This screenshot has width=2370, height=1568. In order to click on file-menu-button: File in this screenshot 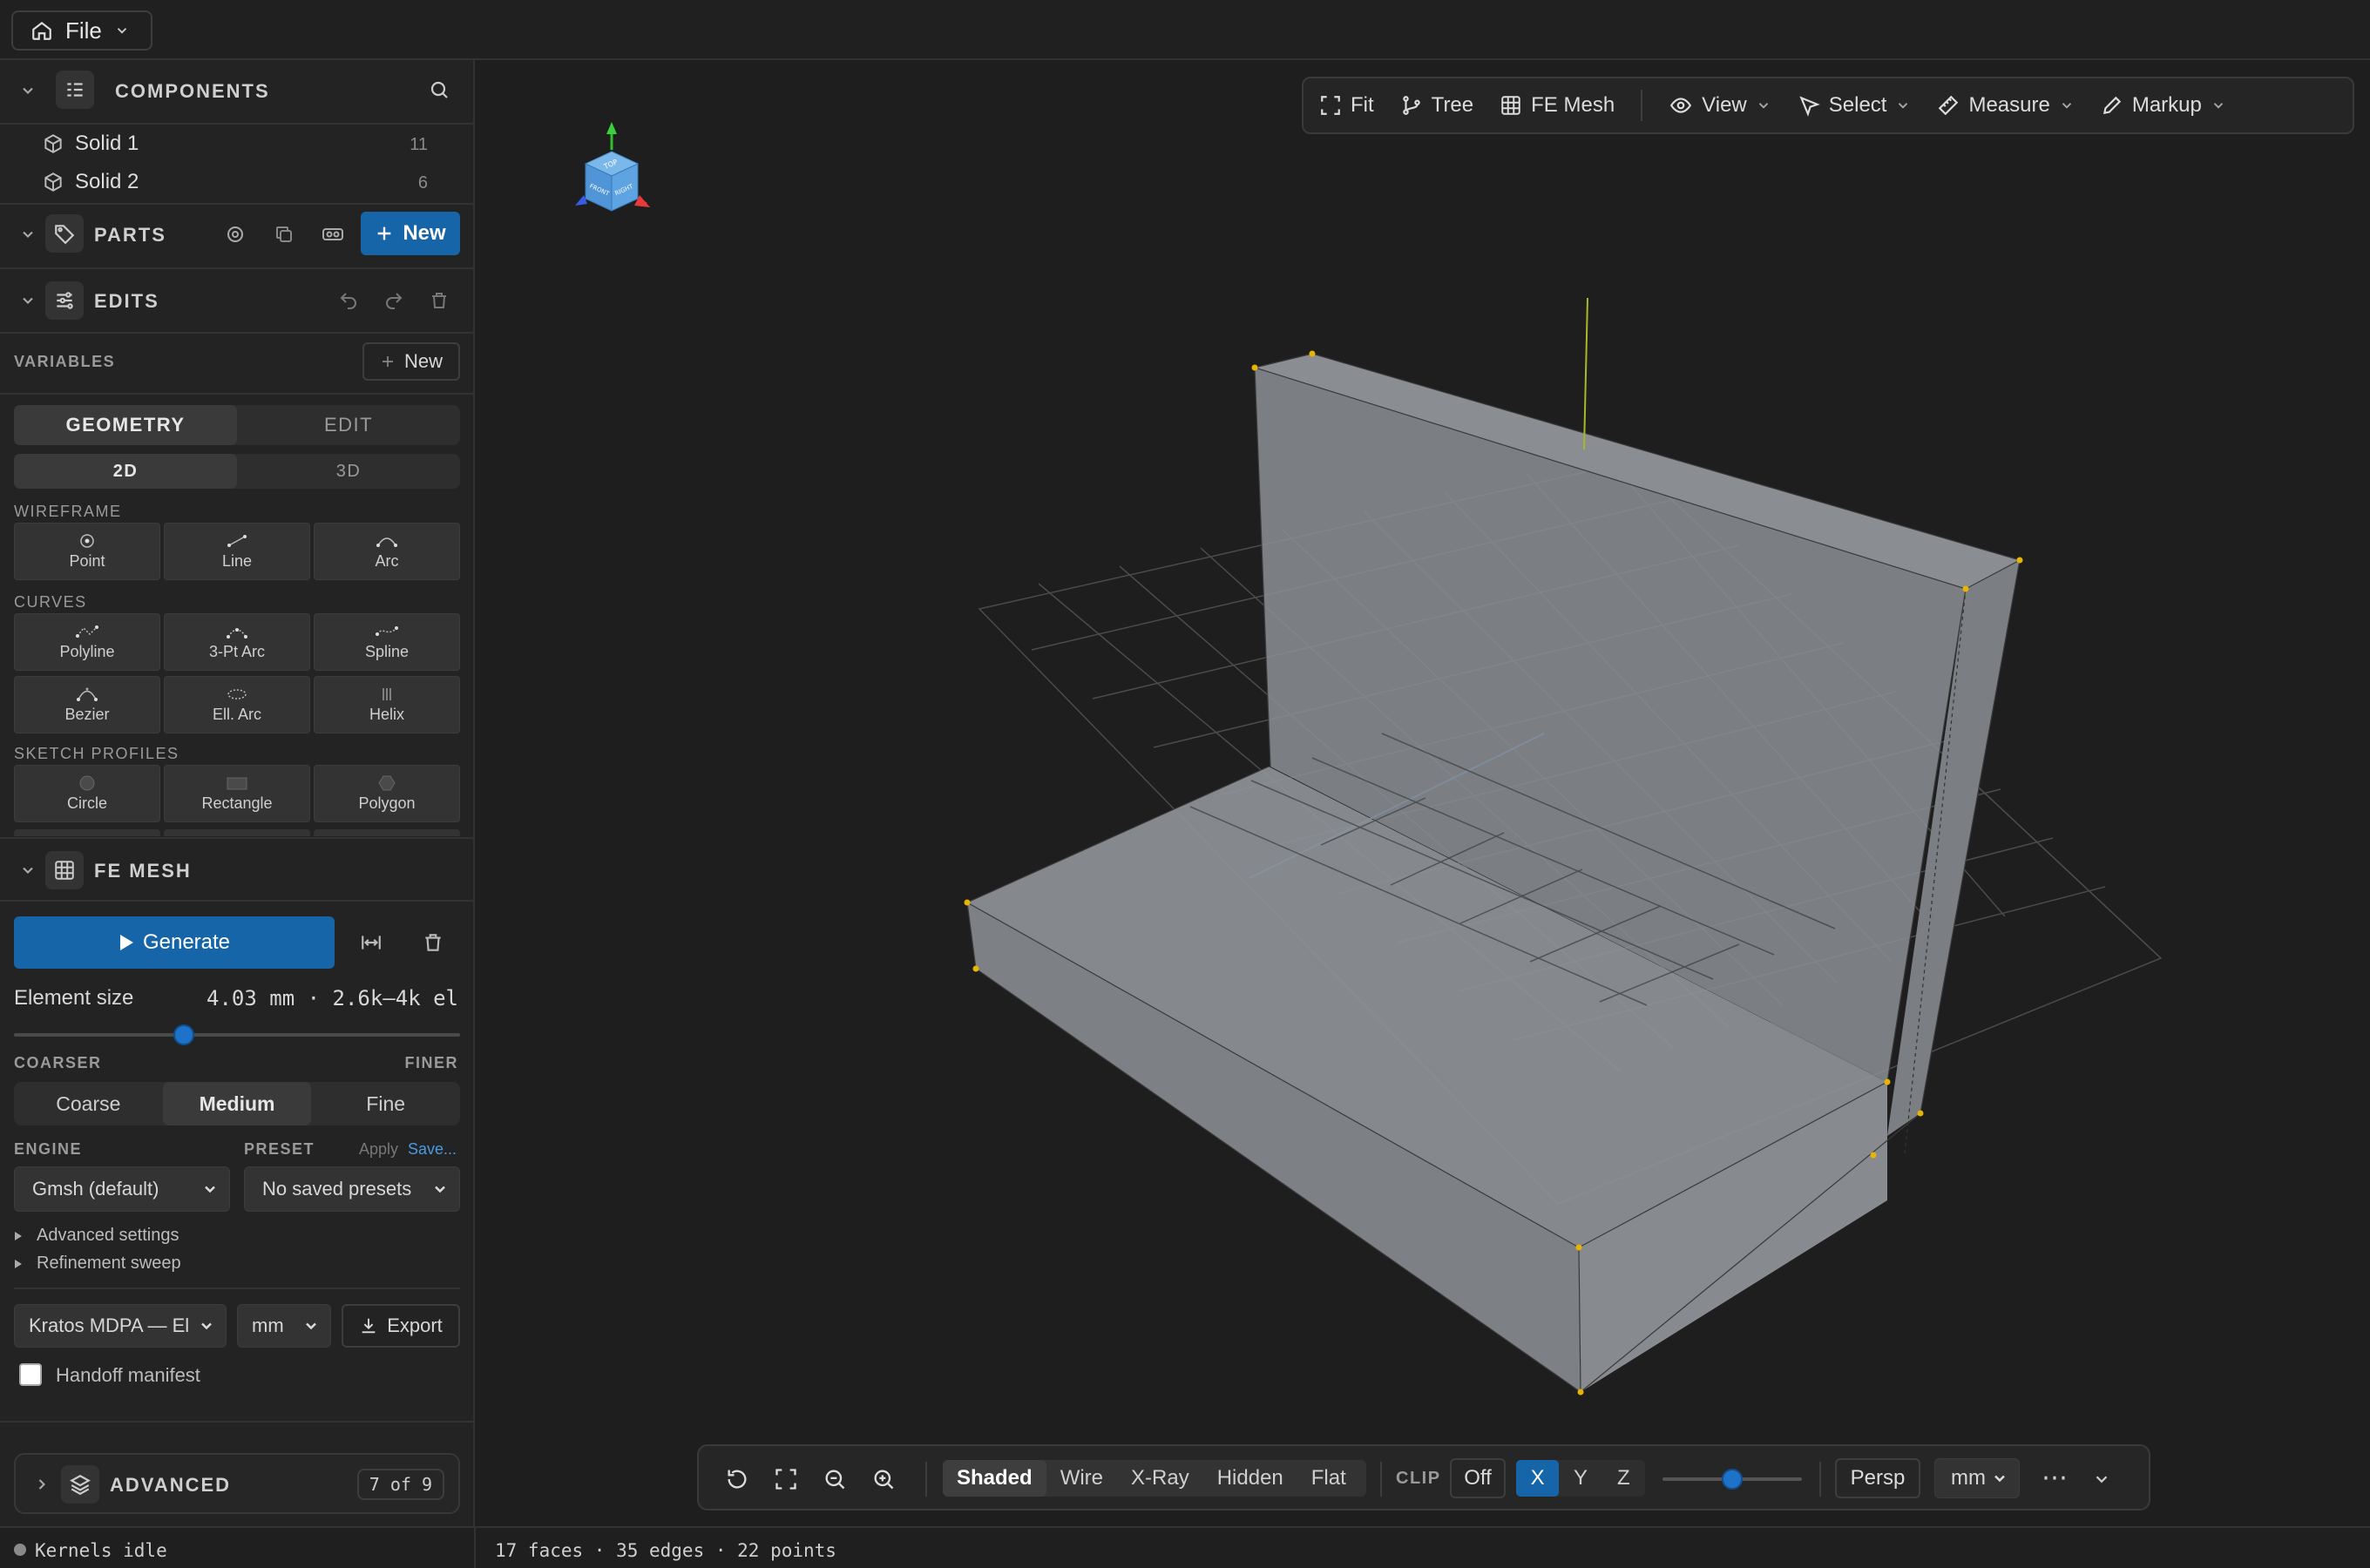, I will do `click(81, 31)`.